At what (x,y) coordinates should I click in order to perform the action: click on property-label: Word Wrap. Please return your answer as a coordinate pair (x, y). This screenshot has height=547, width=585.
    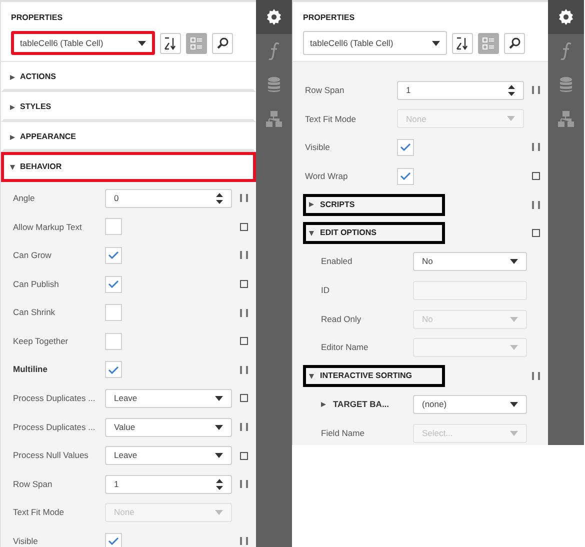
    Looking at the image, I should click on (326, 176).